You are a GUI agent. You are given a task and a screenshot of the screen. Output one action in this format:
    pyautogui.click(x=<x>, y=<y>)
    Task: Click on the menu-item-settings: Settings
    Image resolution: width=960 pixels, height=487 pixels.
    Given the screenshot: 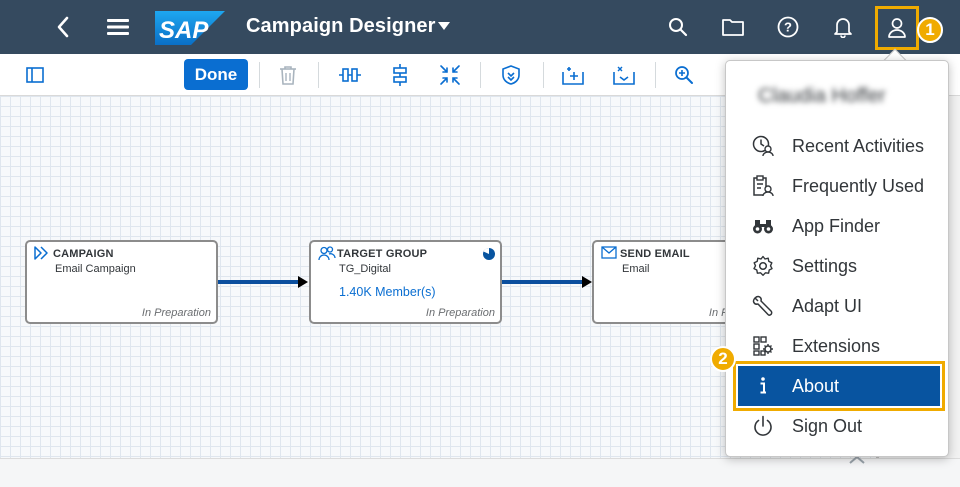 What is the action you would take?
    pyautogui.click(x=839, y=266)
    